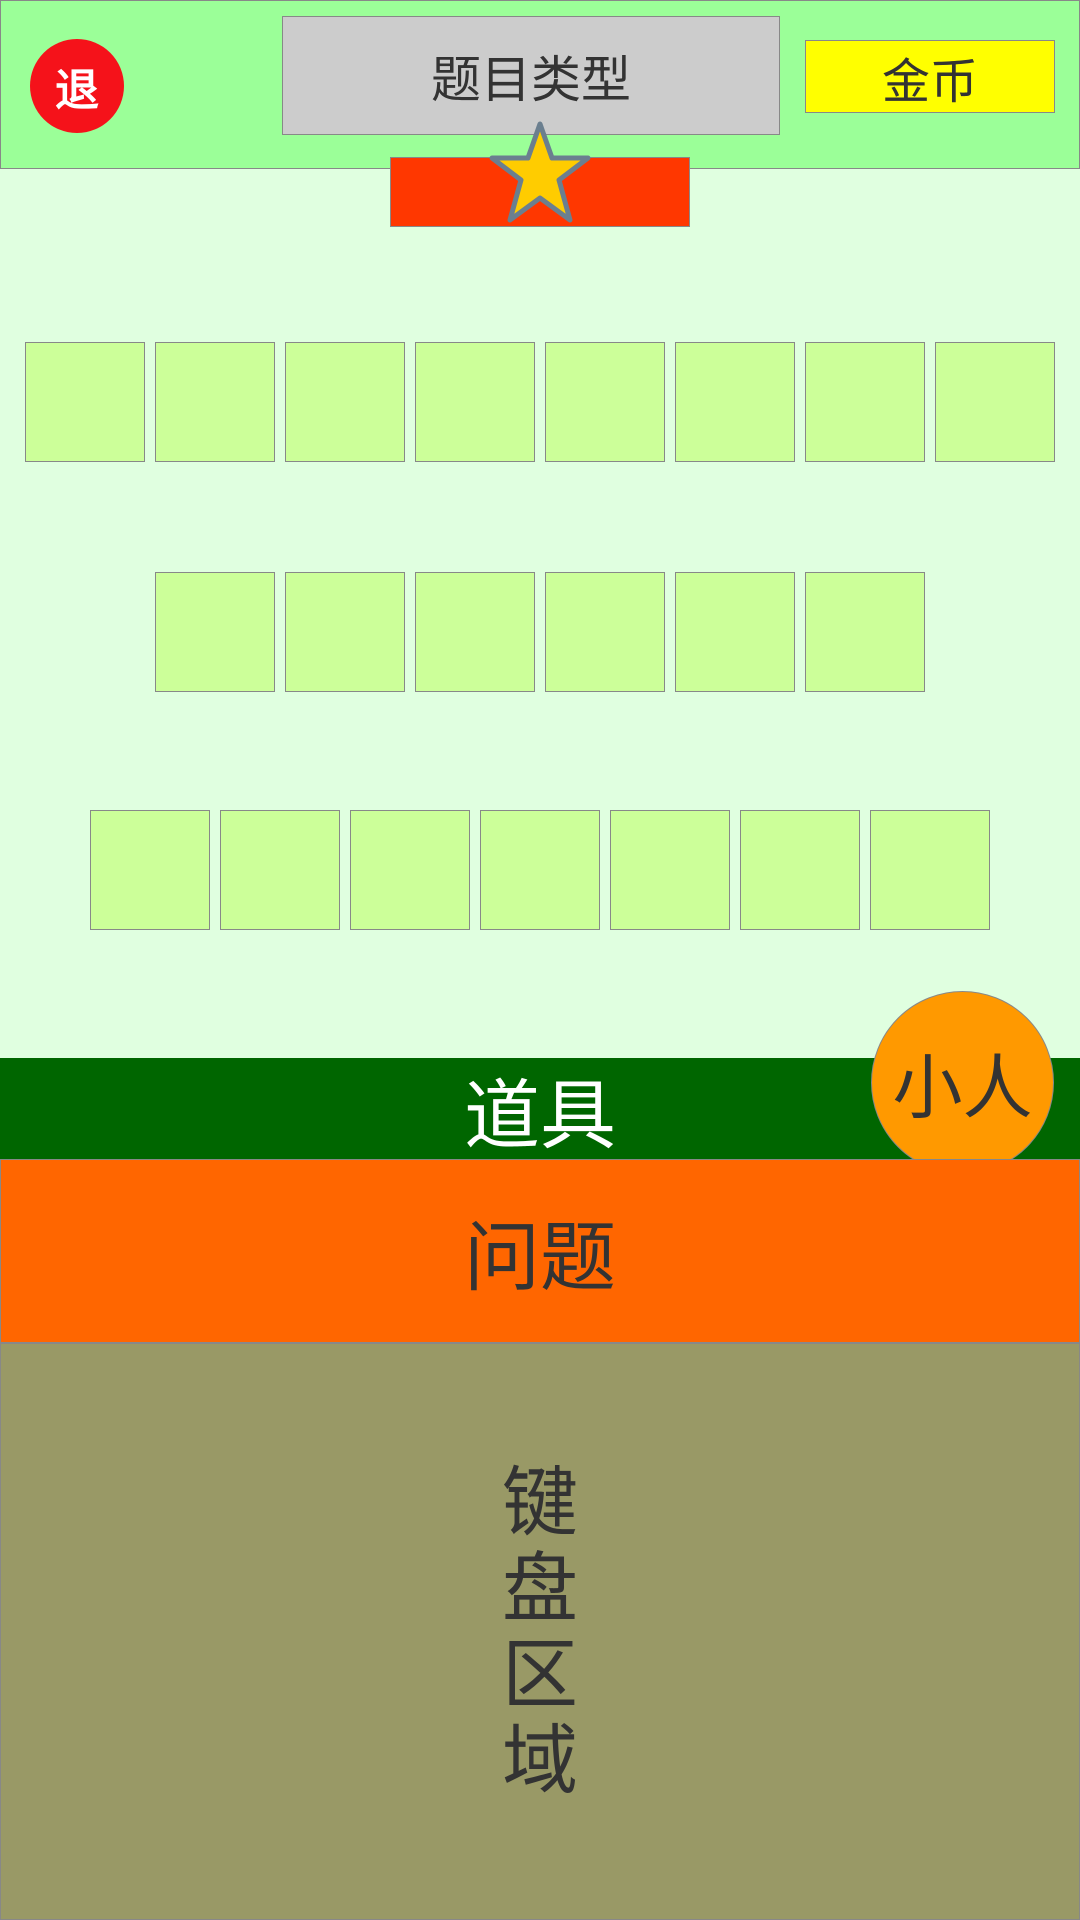 Image resolution: width=1080 pixels, height=1920 pixels. I want to click on exit-button: 退, so click(77, 86).